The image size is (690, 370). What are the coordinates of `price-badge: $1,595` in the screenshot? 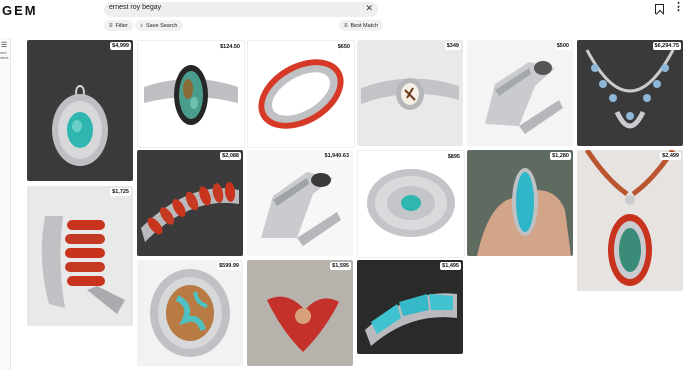 It's located at (340, 266).